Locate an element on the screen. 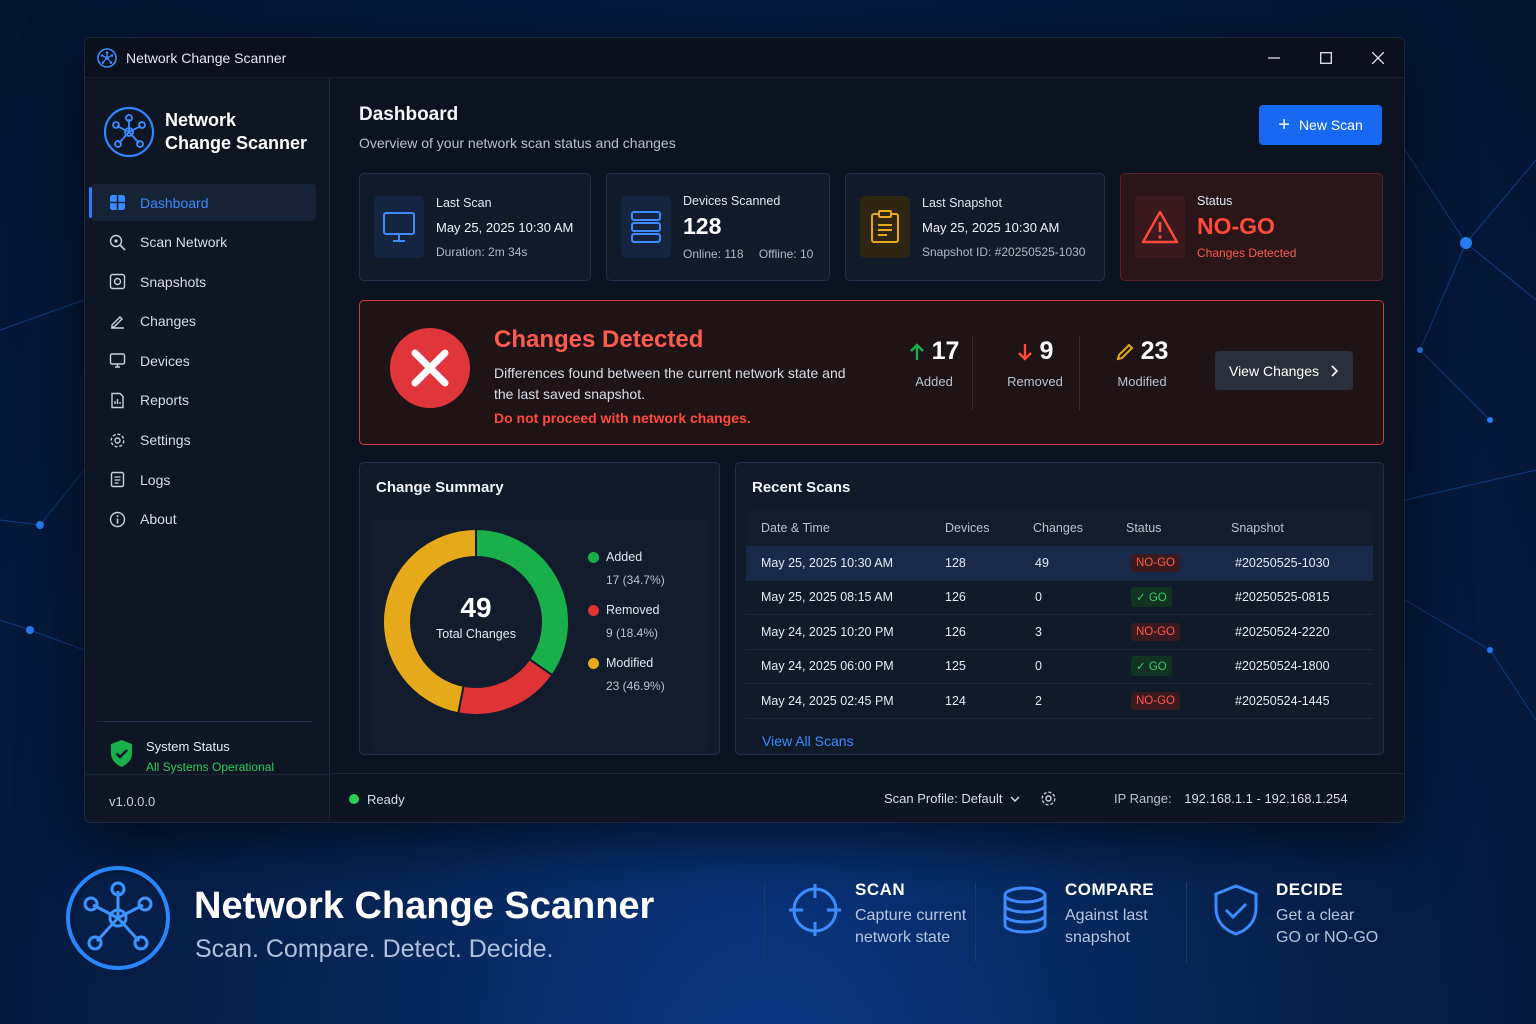 The height and width of the screenshot is (1024, 1536). removed-stat: 9 Removed is located at coordinates (1035, 363).